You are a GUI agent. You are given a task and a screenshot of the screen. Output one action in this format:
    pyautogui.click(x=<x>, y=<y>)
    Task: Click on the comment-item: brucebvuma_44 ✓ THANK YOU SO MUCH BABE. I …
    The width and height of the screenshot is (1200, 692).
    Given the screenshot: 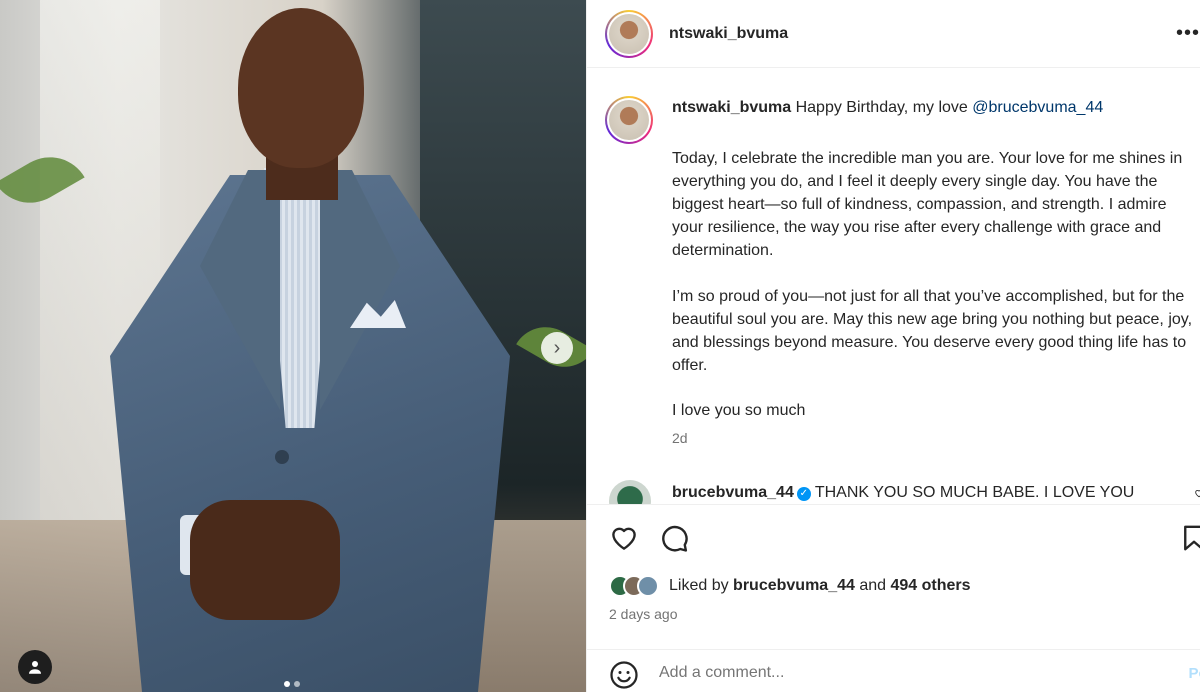 What is the action you would take?
    pyautogui.click(x=871, y=492)
    